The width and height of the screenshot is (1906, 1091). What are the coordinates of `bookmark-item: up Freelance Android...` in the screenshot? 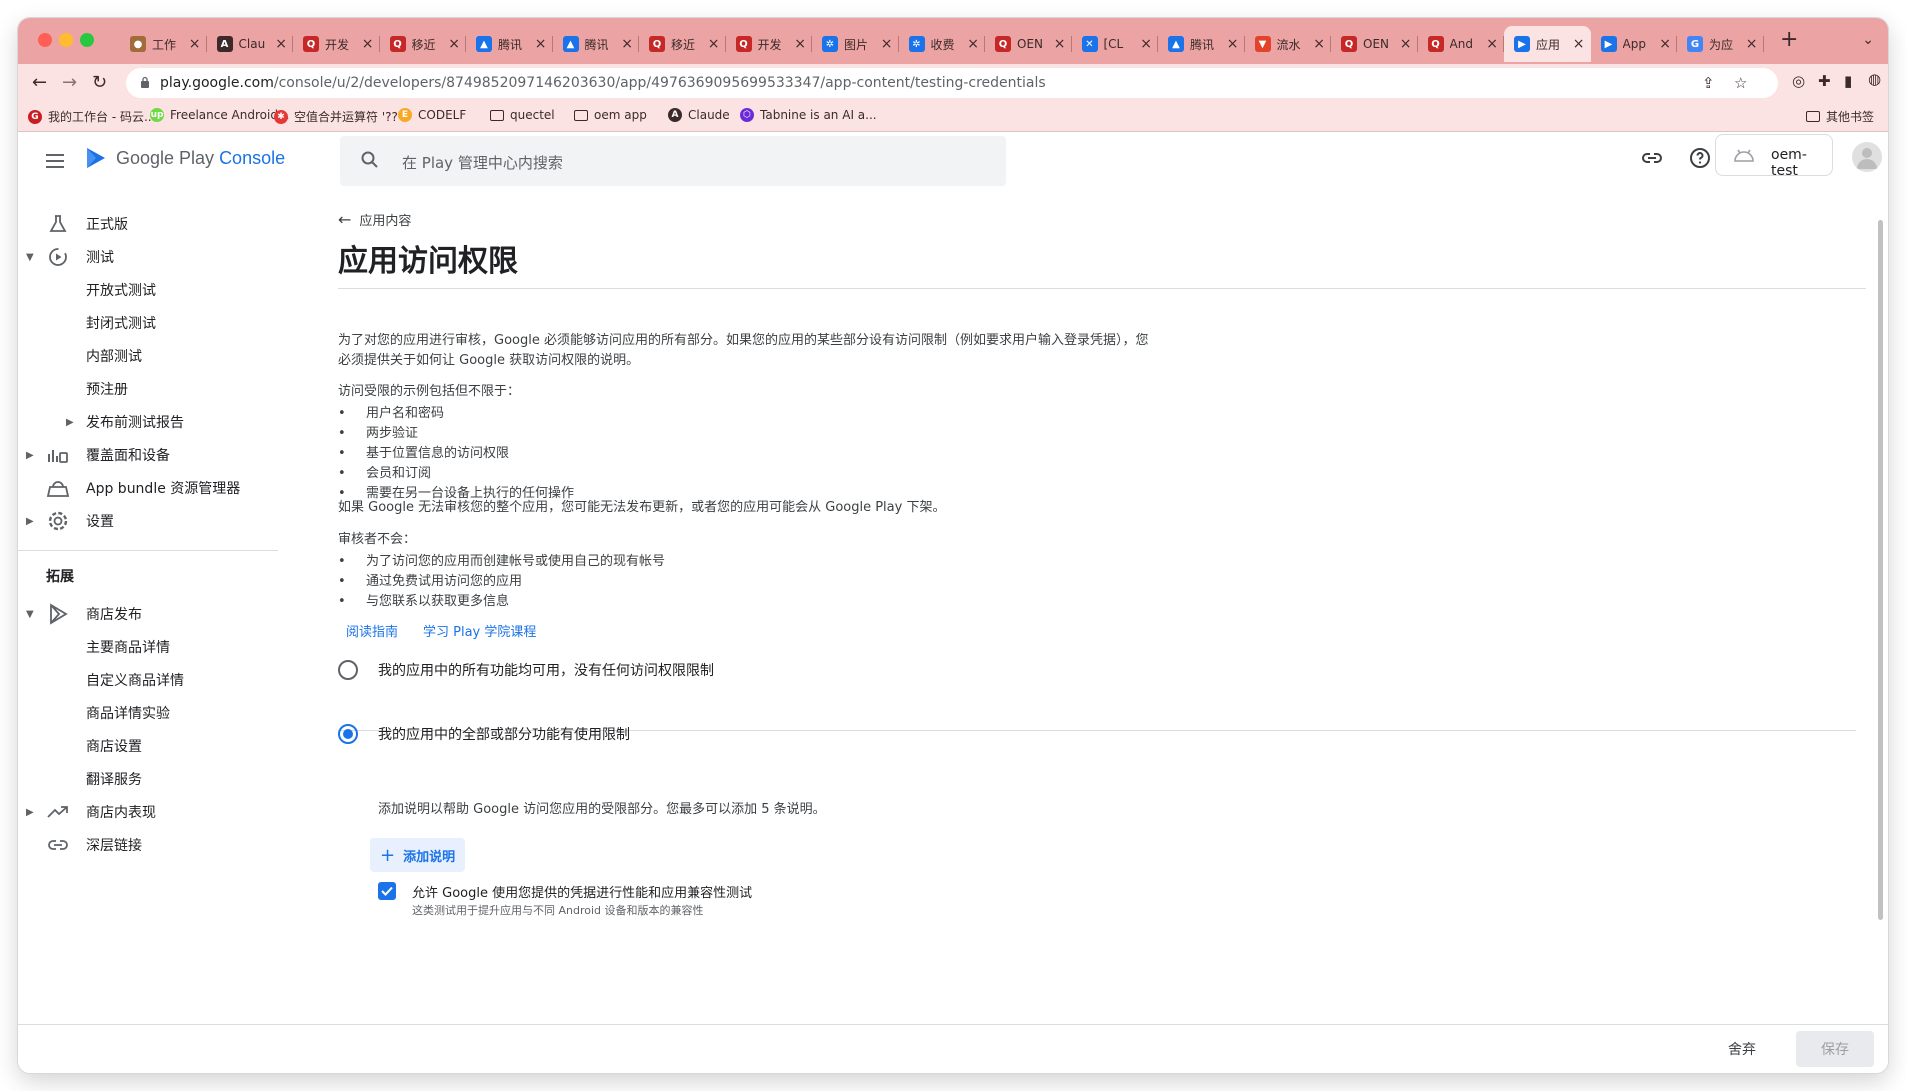 It's located at (219, 115).